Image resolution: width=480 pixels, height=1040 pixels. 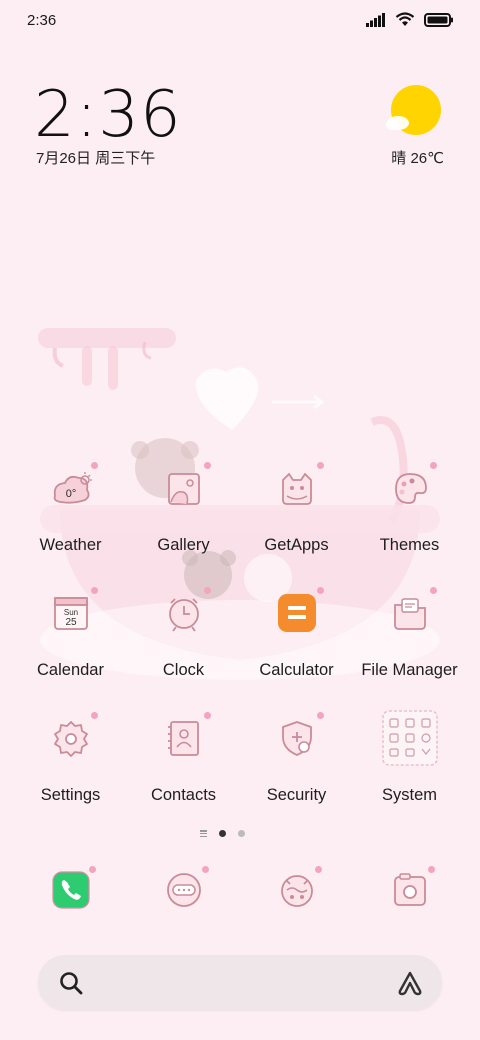 I want to click on app-contacts: Contacts, so click(x=183, y=776).